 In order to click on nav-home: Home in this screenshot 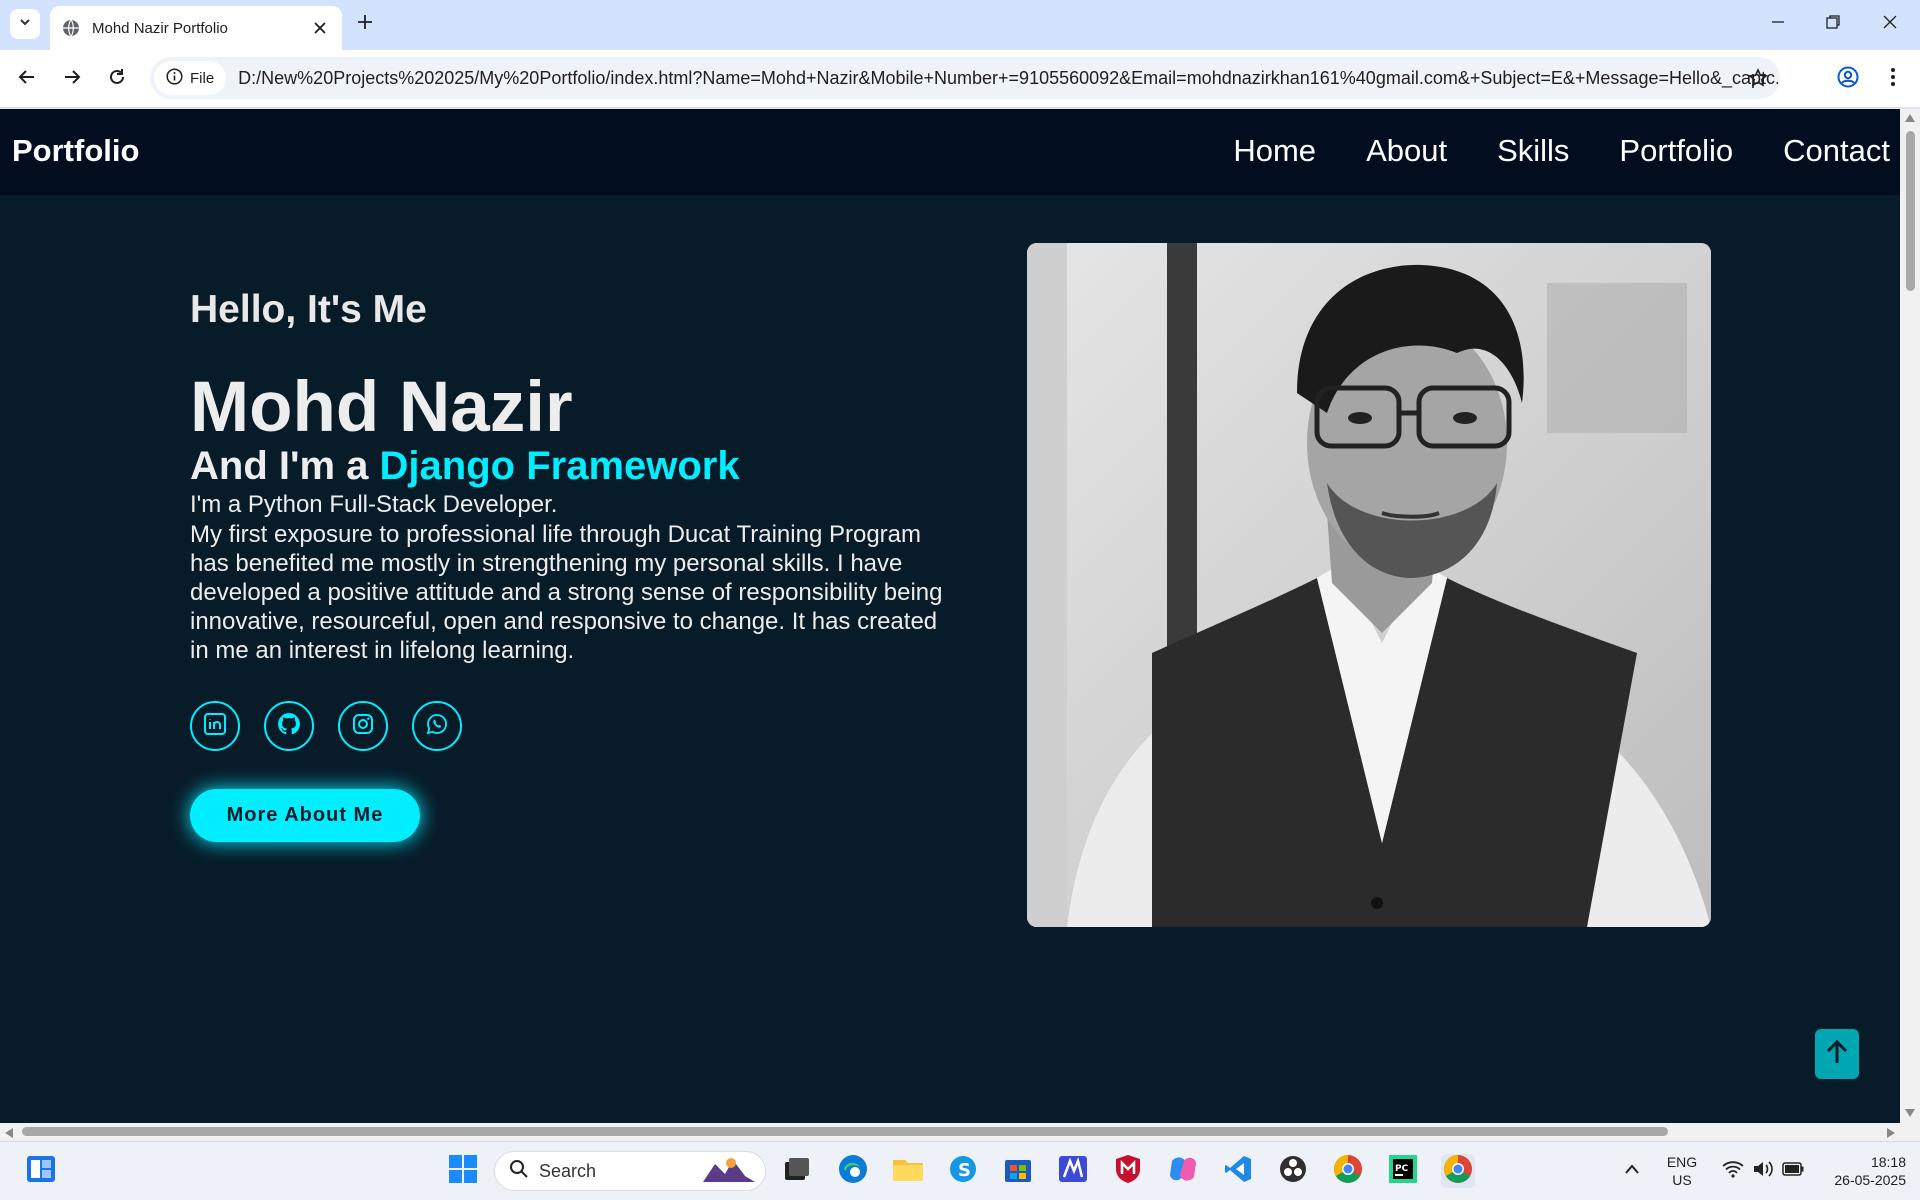, I will do `click(1274, 151)`.